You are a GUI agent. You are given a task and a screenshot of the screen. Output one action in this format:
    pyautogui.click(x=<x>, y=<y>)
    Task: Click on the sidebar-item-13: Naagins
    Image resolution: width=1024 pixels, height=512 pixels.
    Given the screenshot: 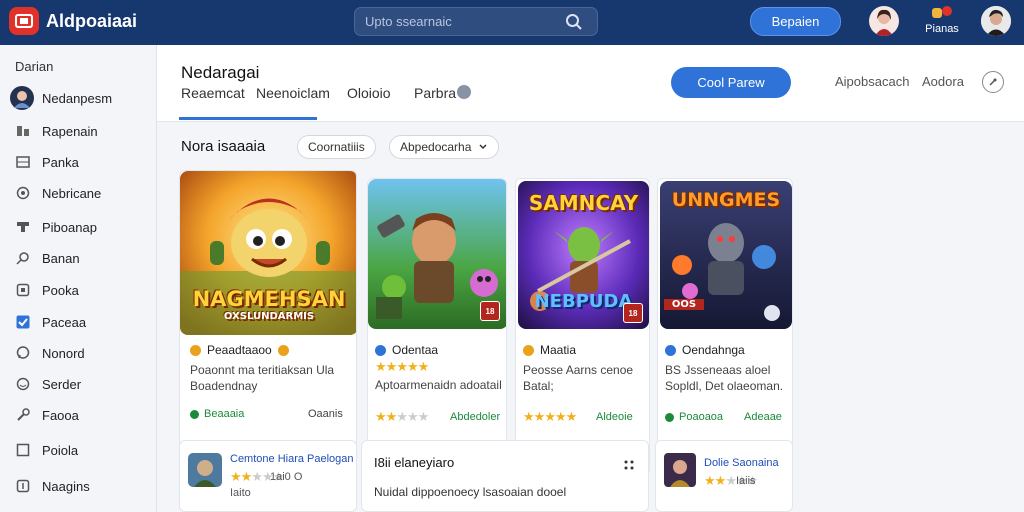 What is the action you would take?
    pyautogui.click(x=78, y=486)
    